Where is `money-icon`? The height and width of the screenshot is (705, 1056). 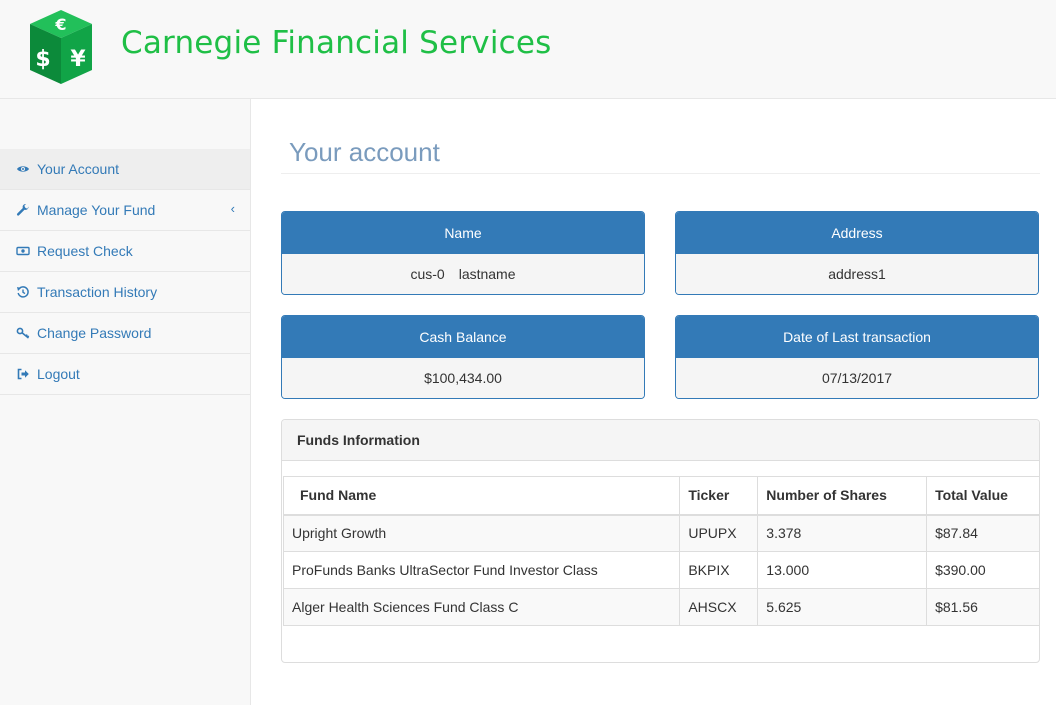
money-icon is located at coordinates (23, 251).